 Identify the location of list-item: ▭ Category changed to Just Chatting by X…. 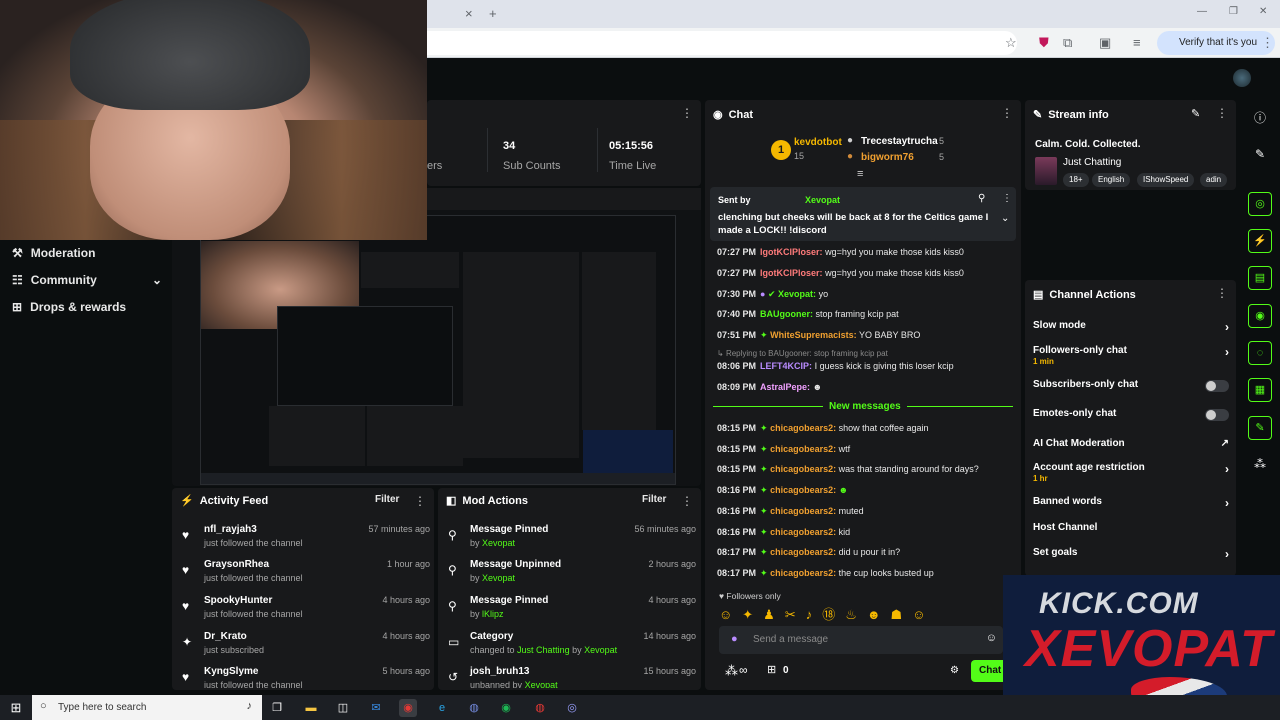
(571, 649).